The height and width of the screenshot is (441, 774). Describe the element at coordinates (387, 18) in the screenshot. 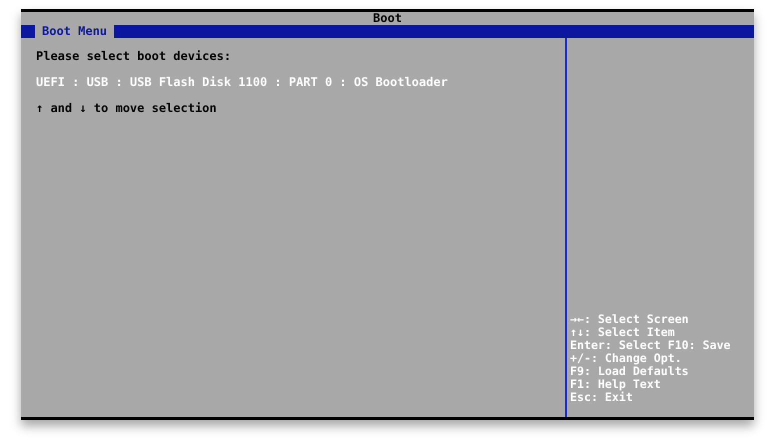

I see `window-title: Boot` at that location.